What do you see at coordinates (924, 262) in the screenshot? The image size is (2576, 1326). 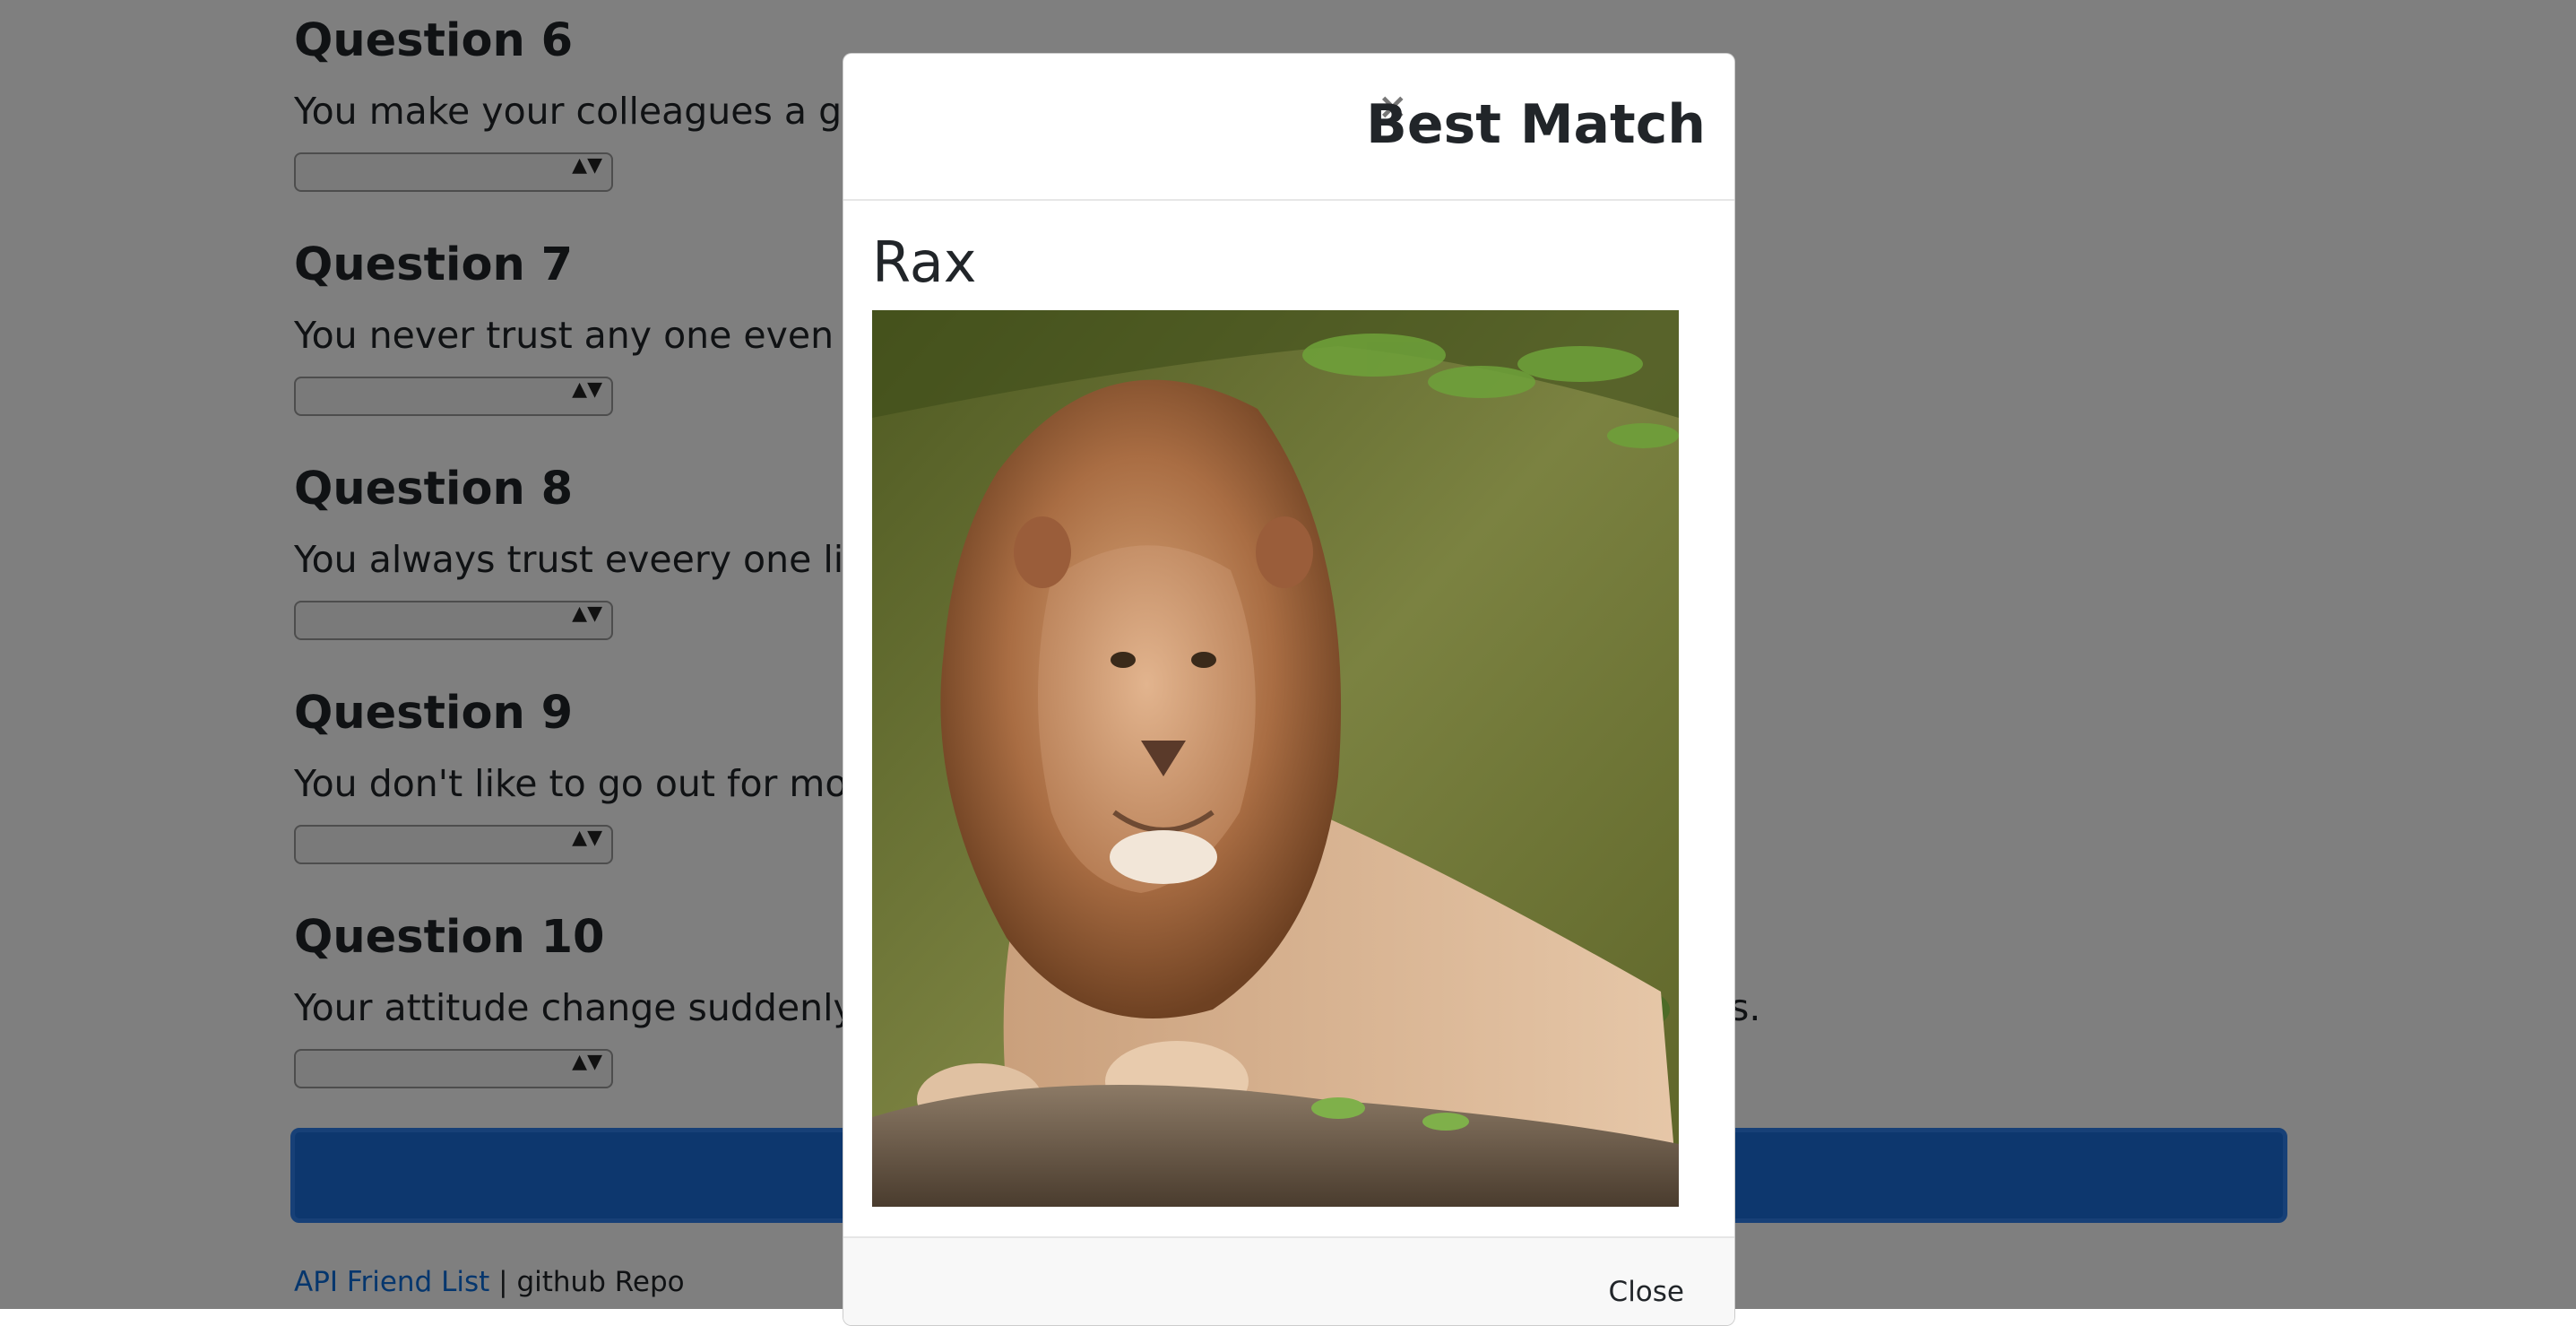 I see `match-name: Rax` at bounding box center [924, 262].